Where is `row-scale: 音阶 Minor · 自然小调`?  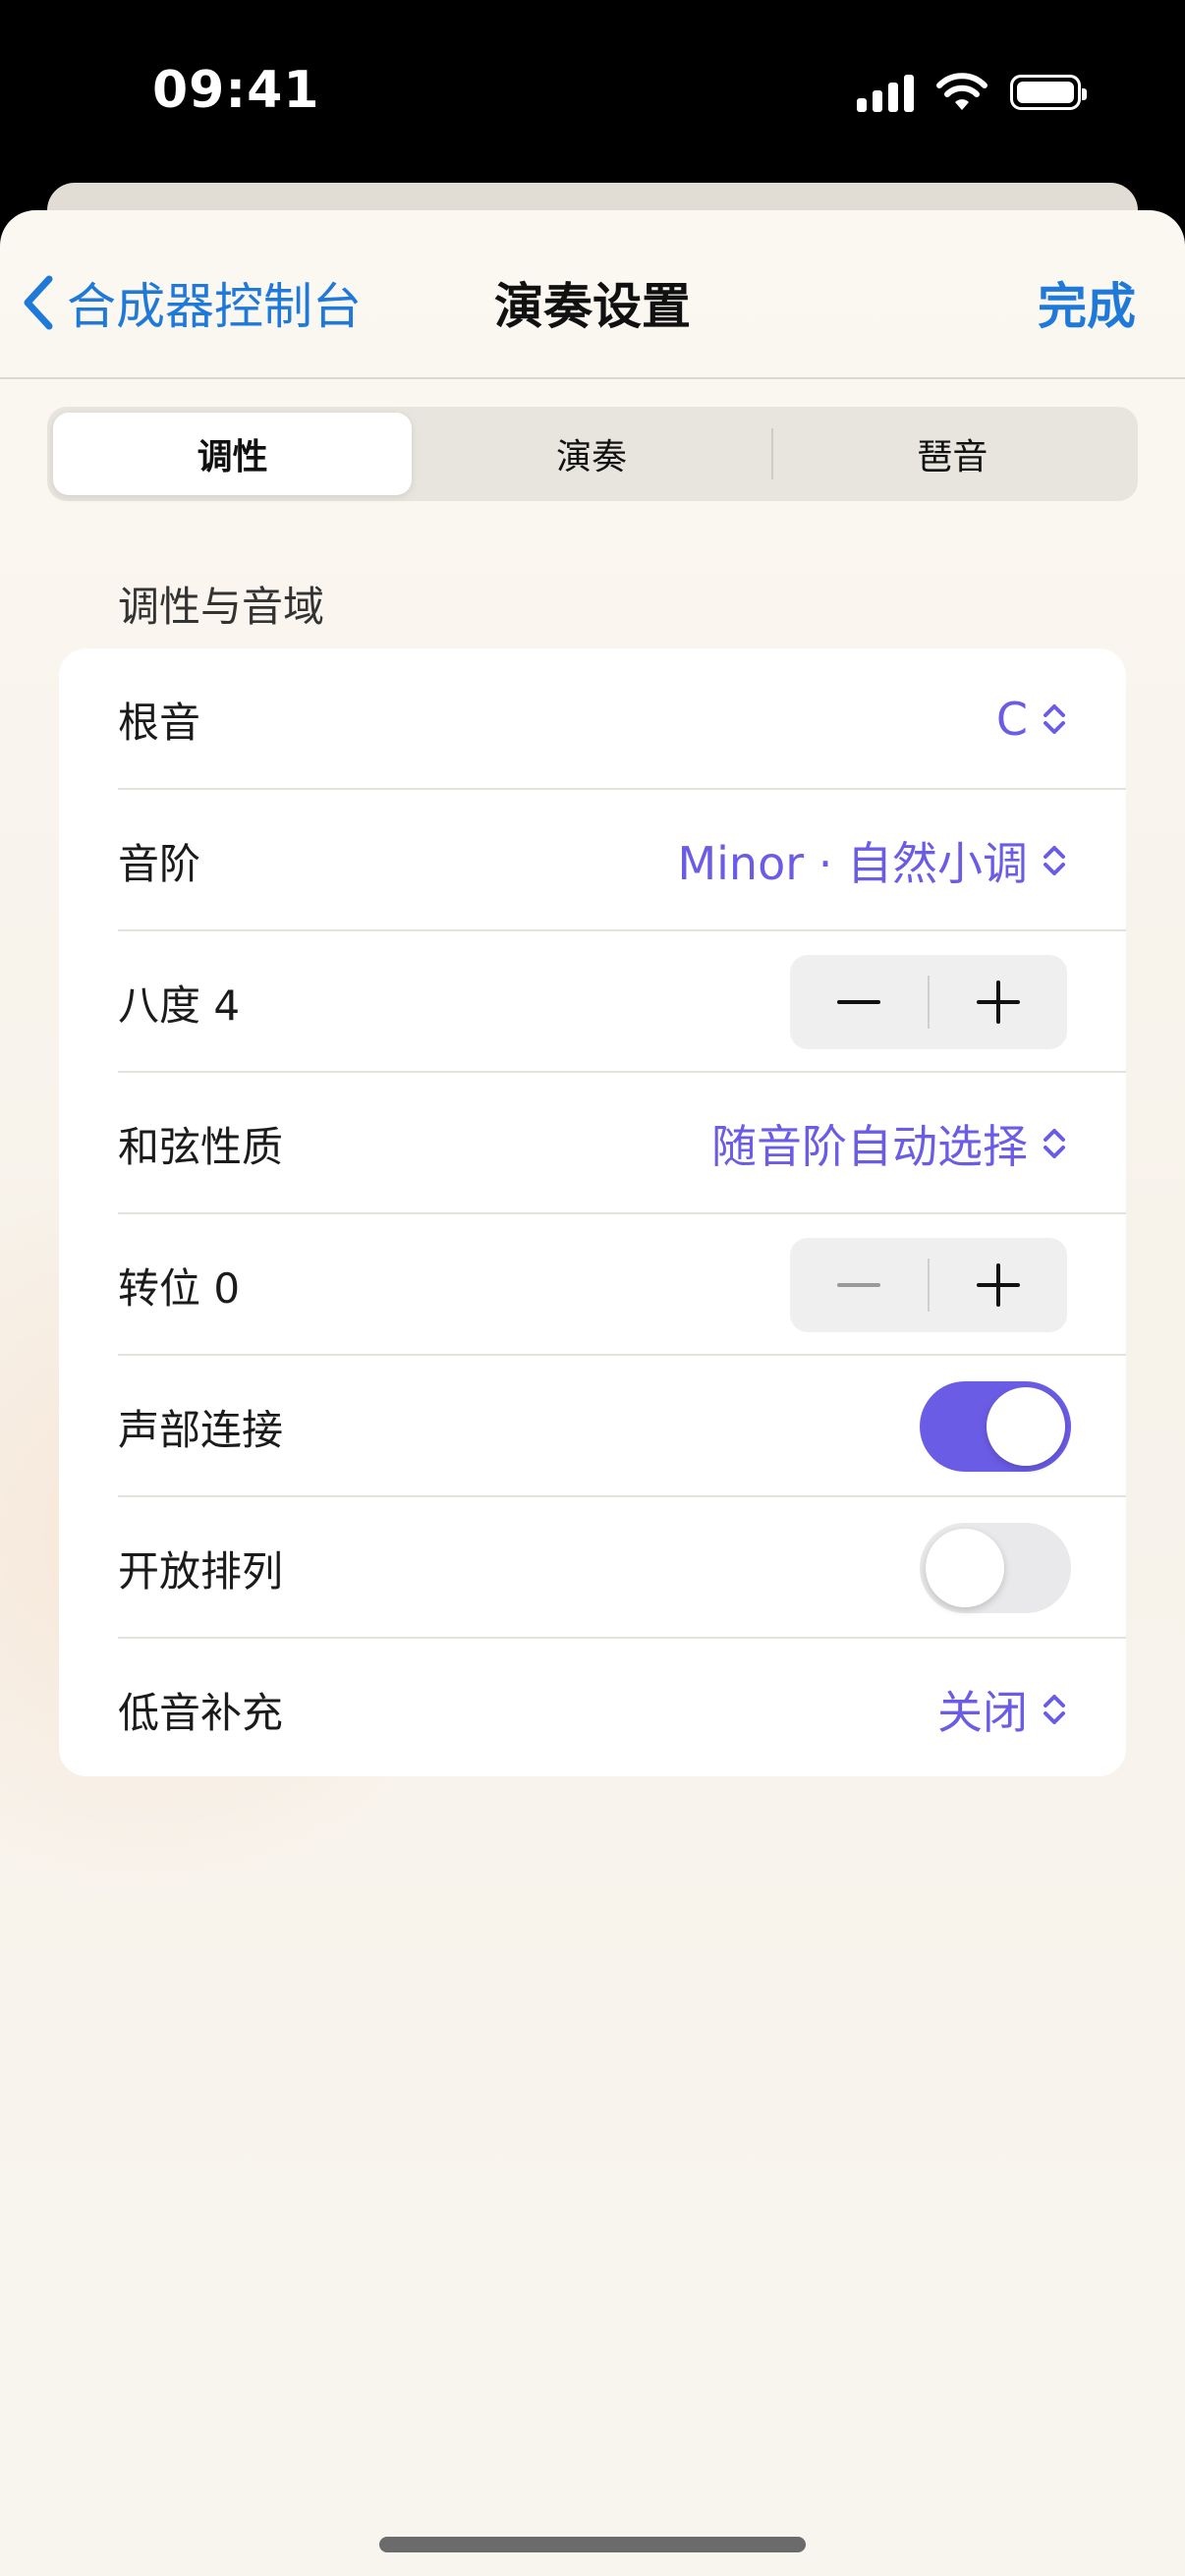 row-scale: 音阶 Minor · 自然小调 is located at coordinates (592, 860).